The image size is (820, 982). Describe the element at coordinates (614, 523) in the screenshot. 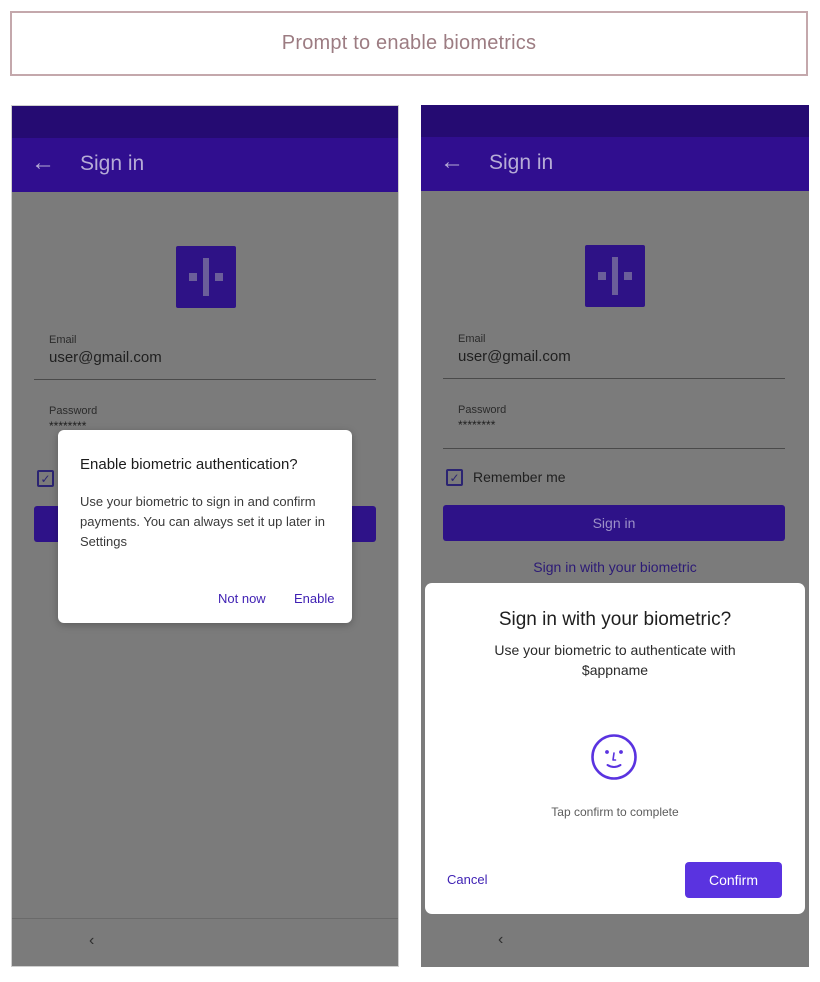

I see `sign-in-button: Sign in` at that location.